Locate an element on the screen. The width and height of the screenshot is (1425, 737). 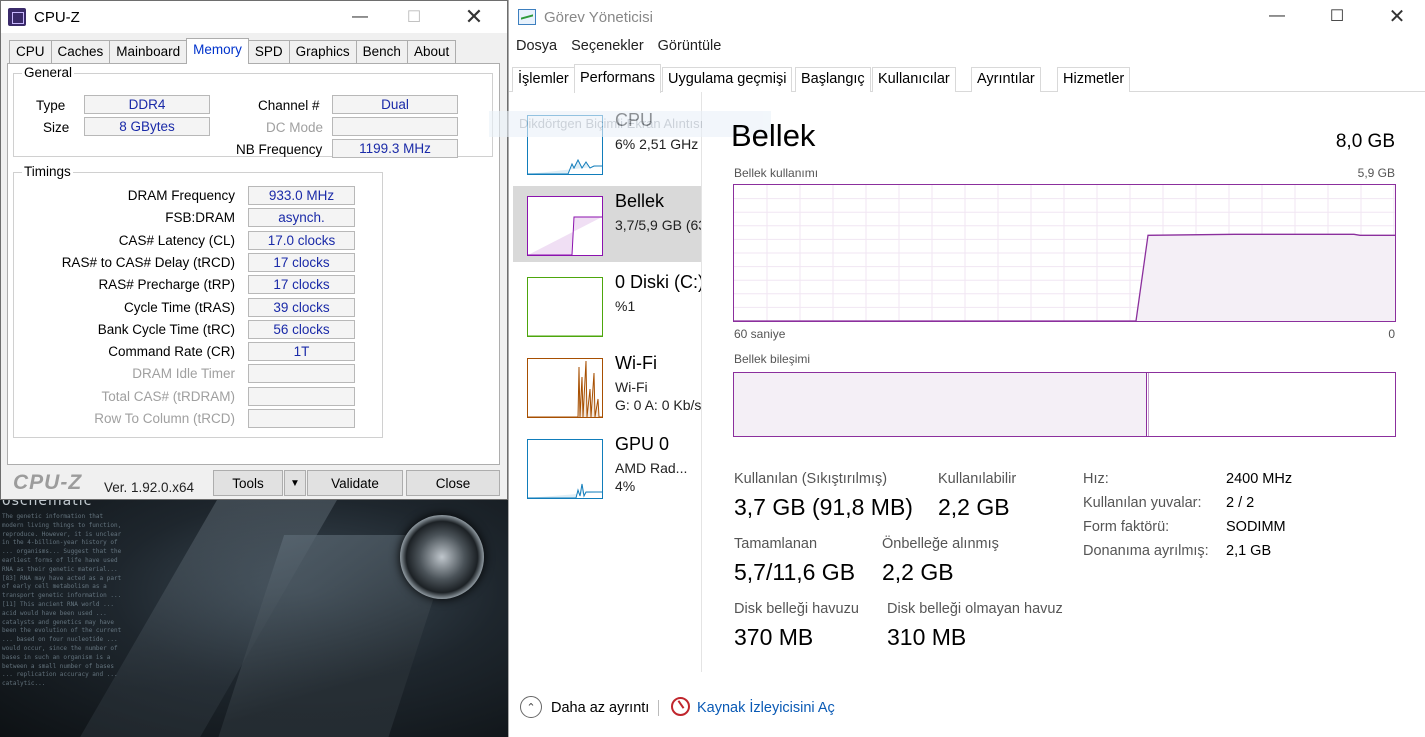
tab-graphics: Graphics is located at coordinates (322, 52).